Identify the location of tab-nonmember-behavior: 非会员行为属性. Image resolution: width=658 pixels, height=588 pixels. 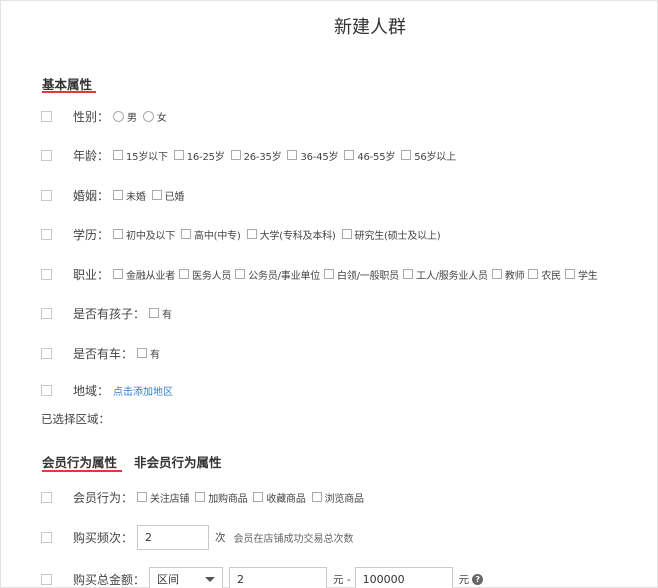
(178, 461).